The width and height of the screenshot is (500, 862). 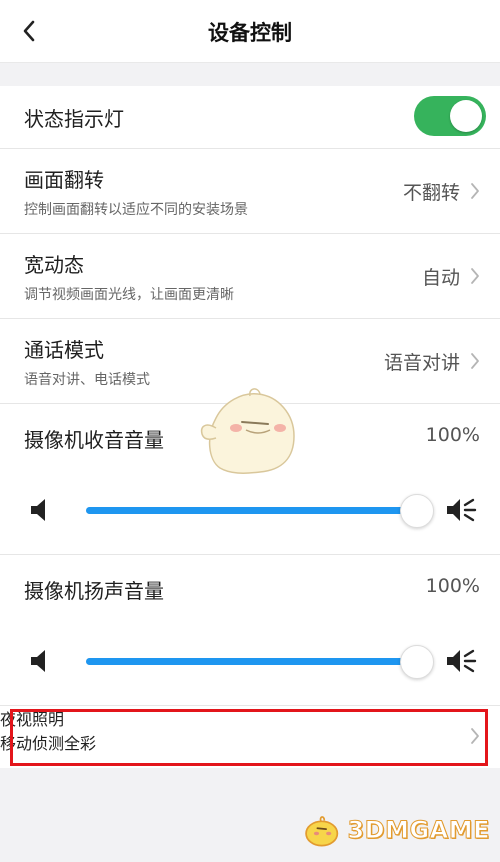 I want to click on flip-label: 画面翻转, so click(x=64, y=180).